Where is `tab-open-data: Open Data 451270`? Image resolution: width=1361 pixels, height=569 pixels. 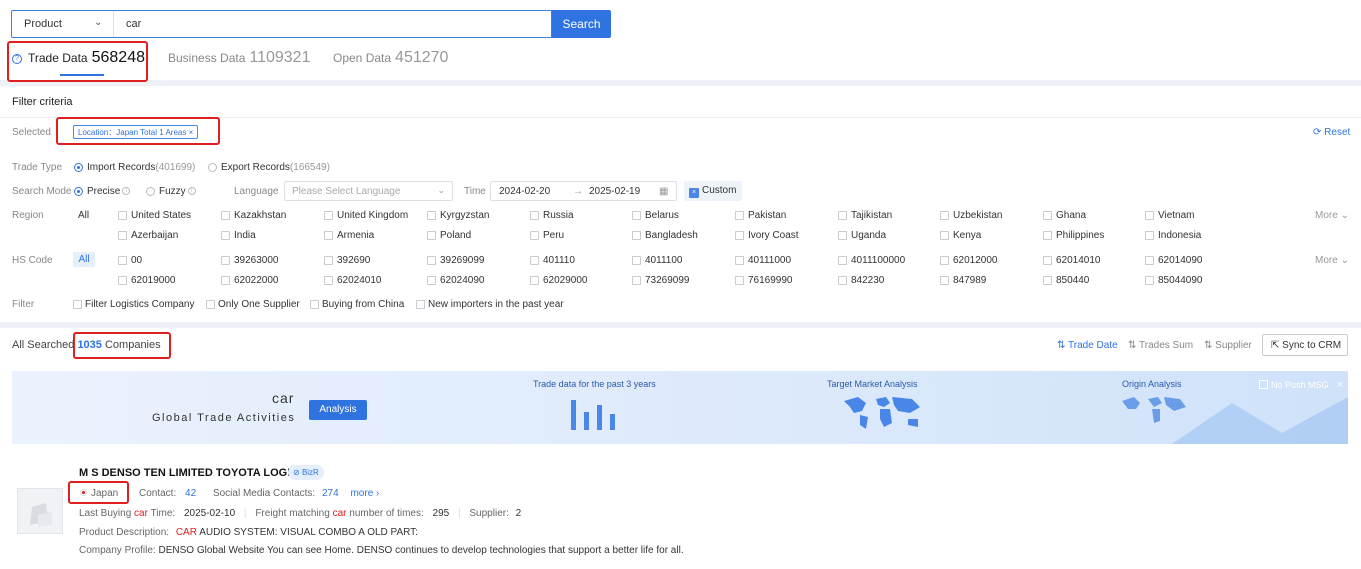 tab-open-data: Open Data 451270 is located at coordinates (390, 58).